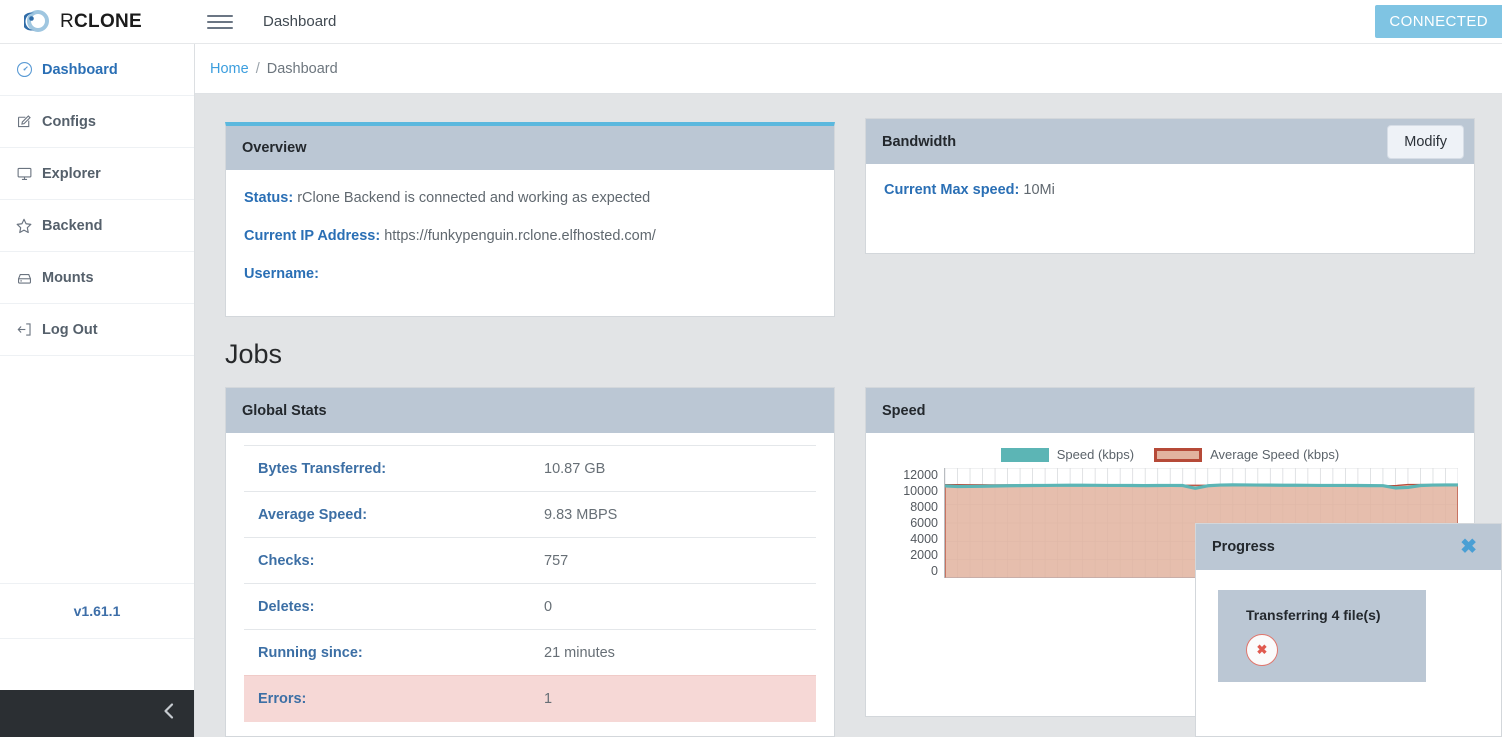 This screenshot has height=737, width=1502. What do you see at coordinates (952, 190) in the screenshot?
I see `bandwidth-max-speed-label: Current Max speed:` at bounding box center [952, 190].